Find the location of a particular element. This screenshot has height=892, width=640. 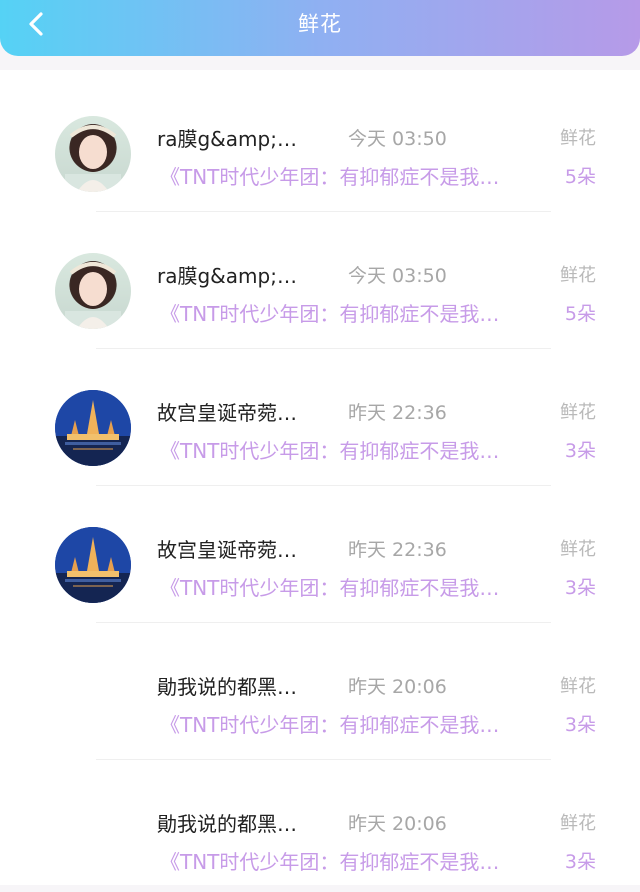

top-bar: 鲜花 is located at coordinates (320, 28).